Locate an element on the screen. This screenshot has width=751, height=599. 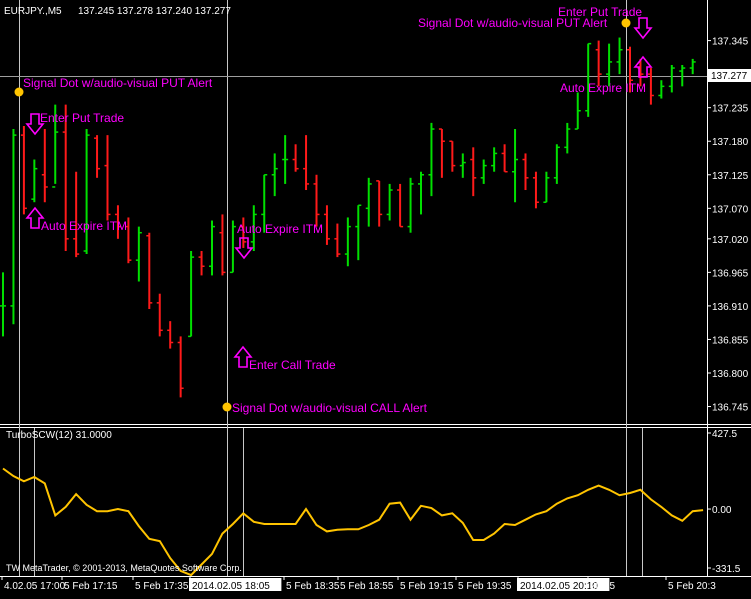
current-price-label: 137.277 is located at coordinates (729, 76).